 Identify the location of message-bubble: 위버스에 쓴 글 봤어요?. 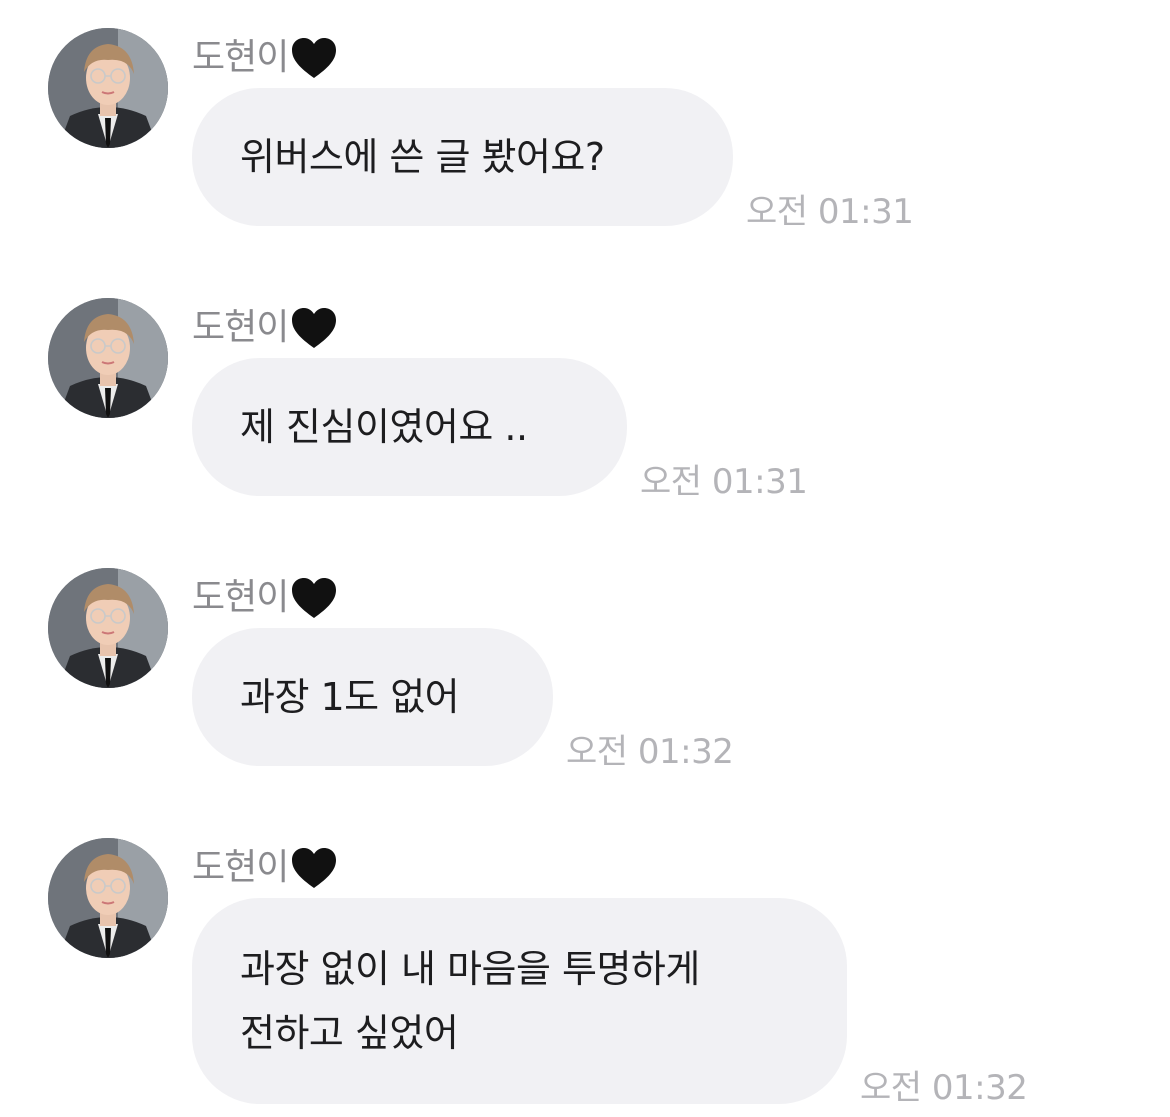
(462, 157).